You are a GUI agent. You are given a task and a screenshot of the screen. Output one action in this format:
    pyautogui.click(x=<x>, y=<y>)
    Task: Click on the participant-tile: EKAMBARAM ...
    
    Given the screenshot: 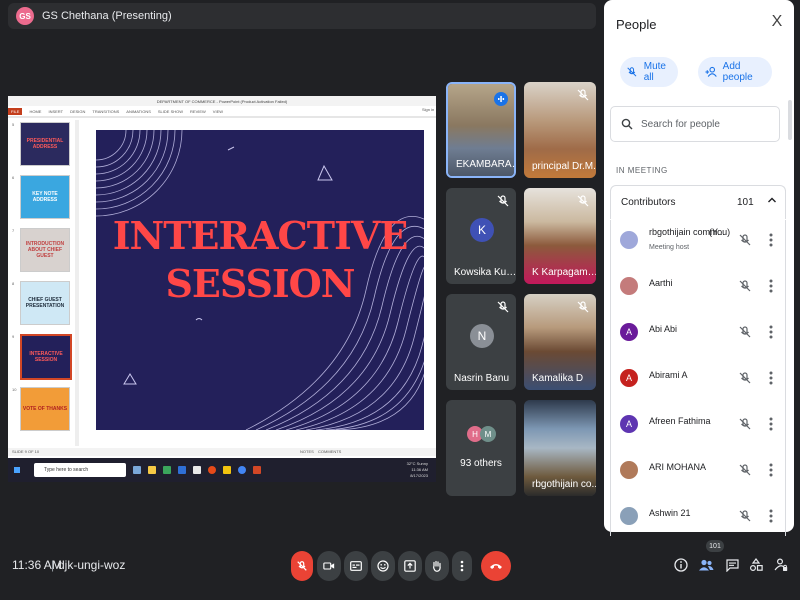 What is the action you would take?
    pyautogui.click(x=481, y=130)
    